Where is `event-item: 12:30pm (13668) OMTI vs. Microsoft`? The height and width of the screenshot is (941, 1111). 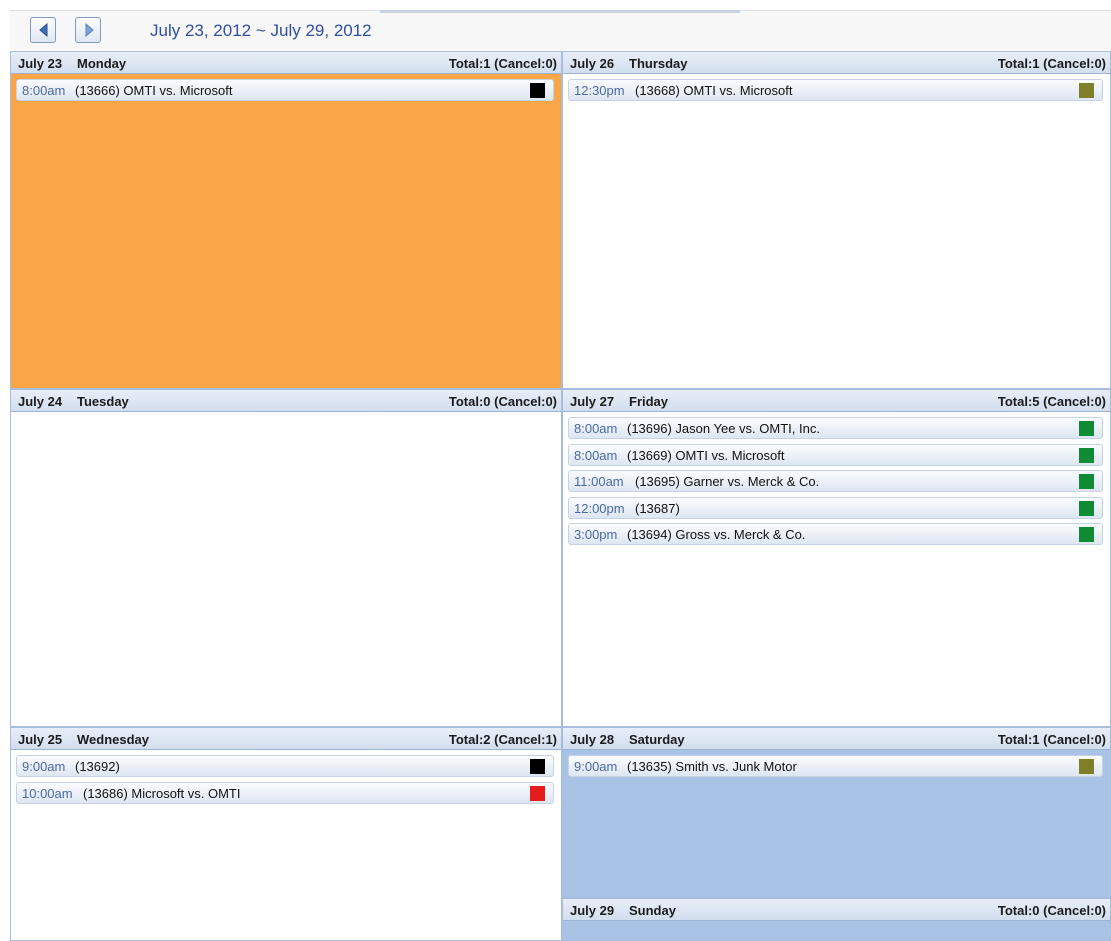
event-item: 12:30pm (13668) OMTI vs. Microsoft is located at coordinates (835, 90).